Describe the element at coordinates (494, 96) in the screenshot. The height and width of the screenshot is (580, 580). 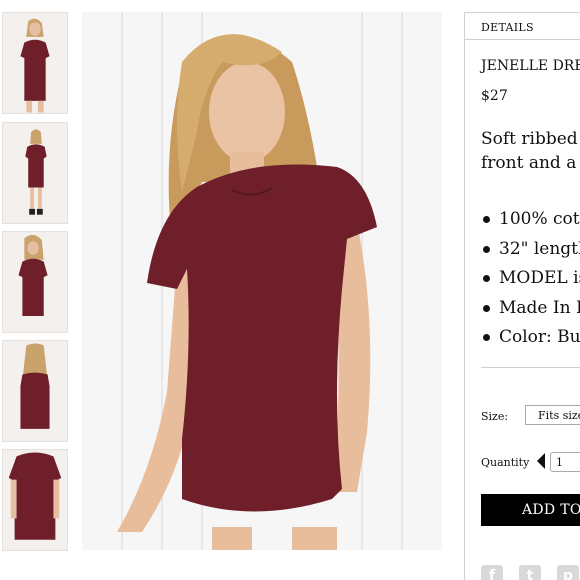
I see `product-price: $27` at that location.